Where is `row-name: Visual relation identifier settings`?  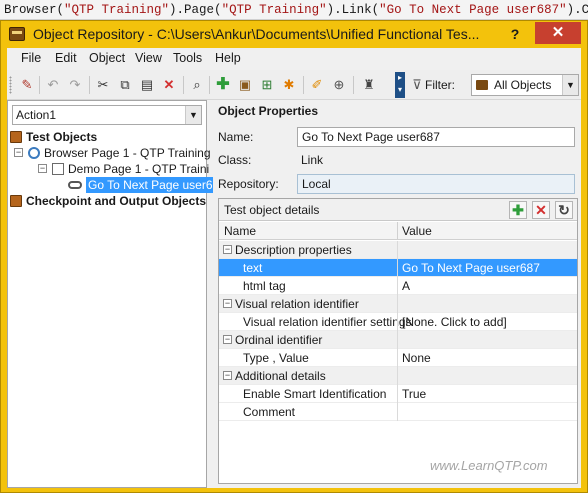 row-name: Visual relation identifier settings is located at coordinates (327, 322).